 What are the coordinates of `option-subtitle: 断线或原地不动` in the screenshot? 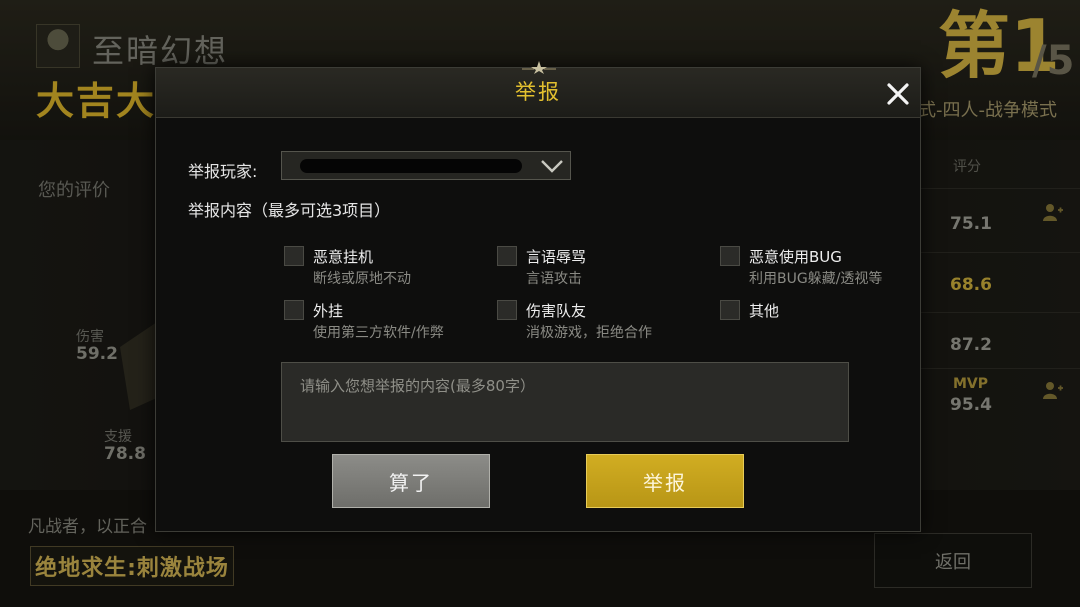 It's located at (362, 279).